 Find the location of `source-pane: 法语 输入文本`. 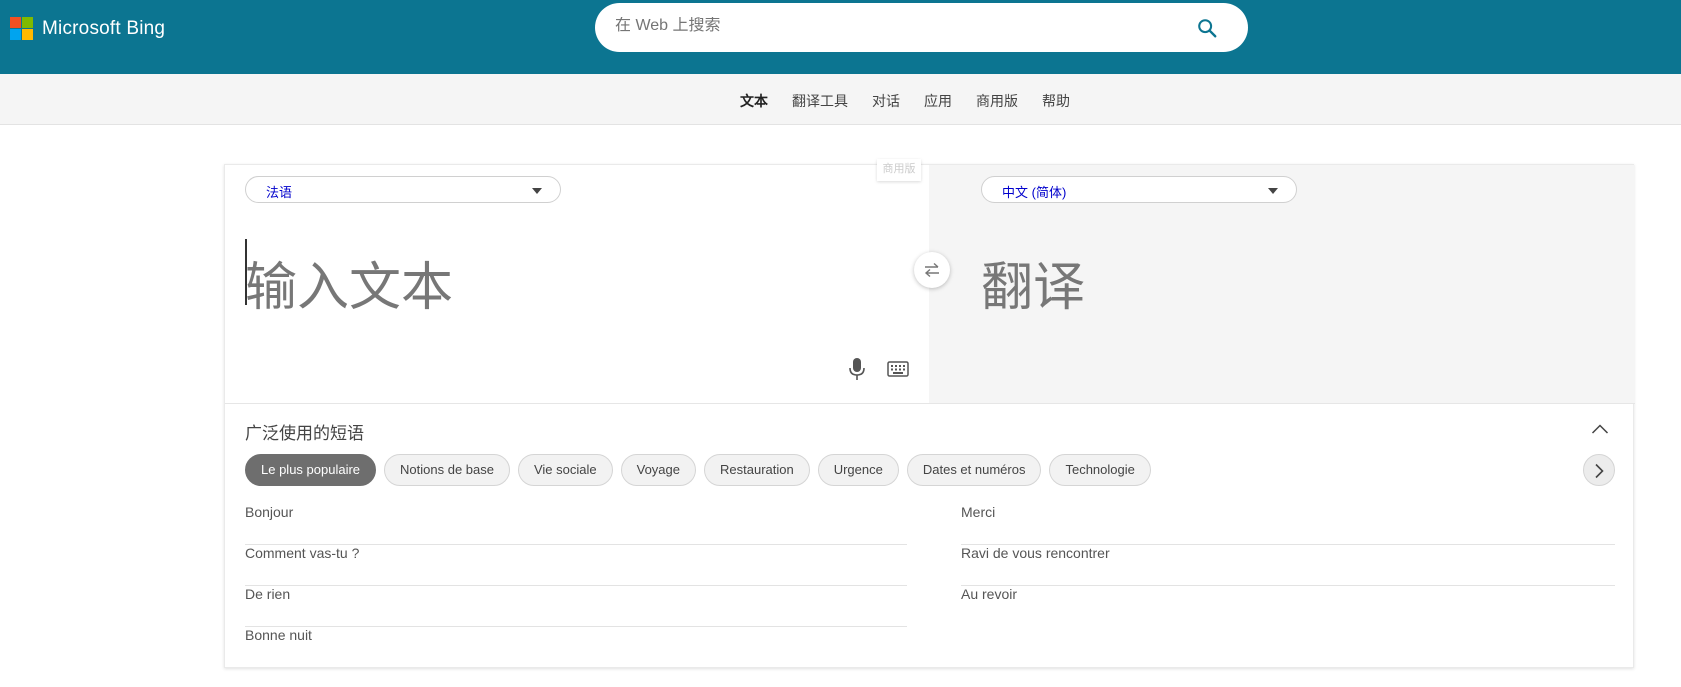

source-pane: 法语 输入文本 is located at coordinates (577, 284).